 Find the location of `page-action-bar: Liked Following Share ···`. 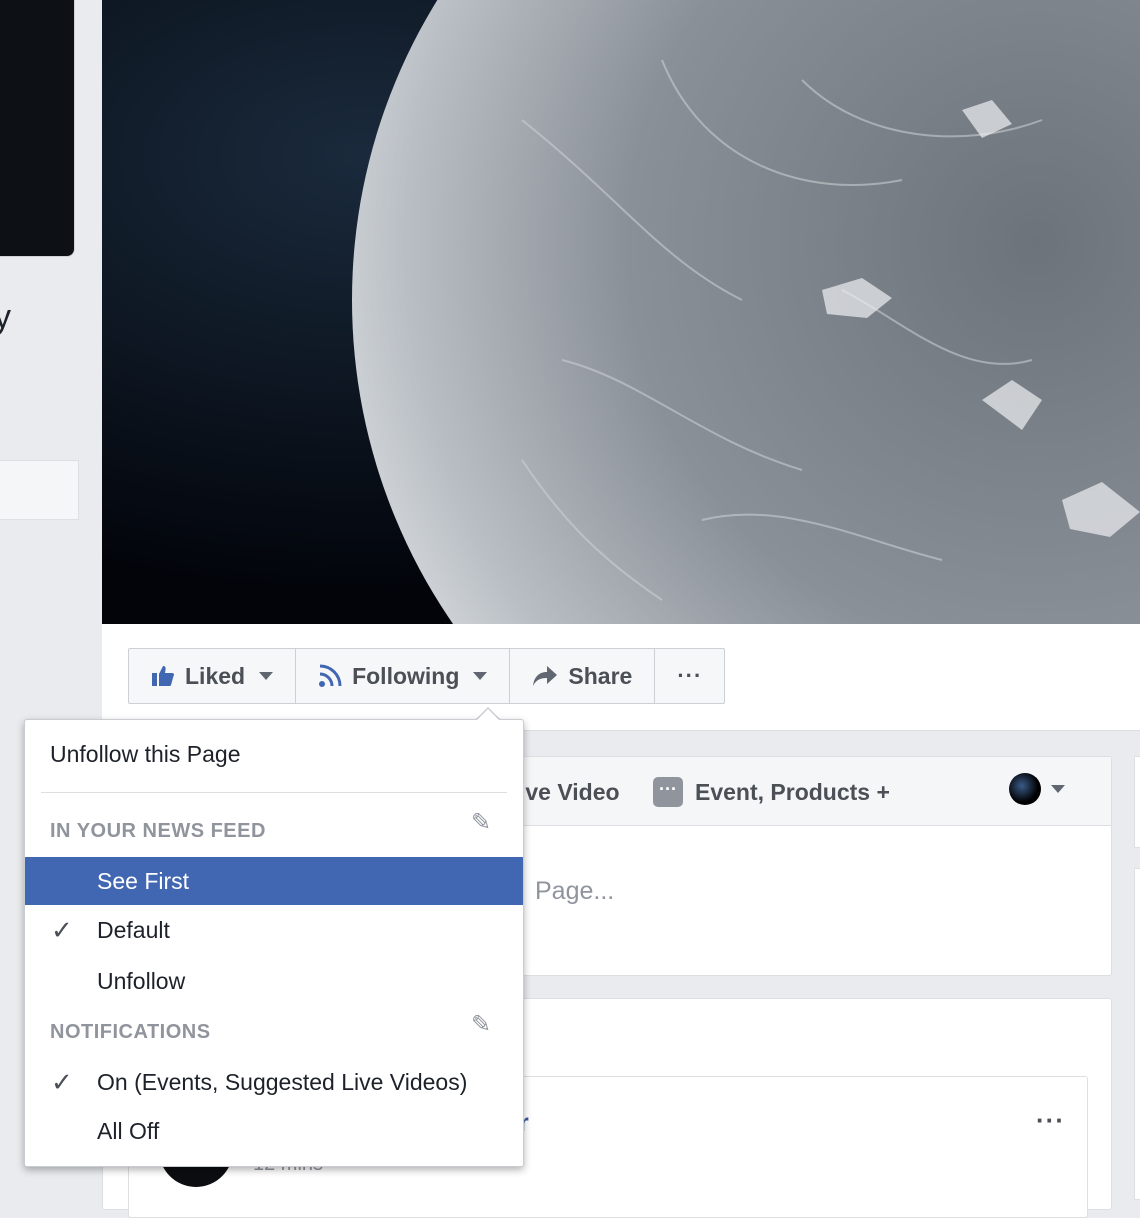

page-action-bar: Liked Following Share ··· is located at coordinates (427, 676).